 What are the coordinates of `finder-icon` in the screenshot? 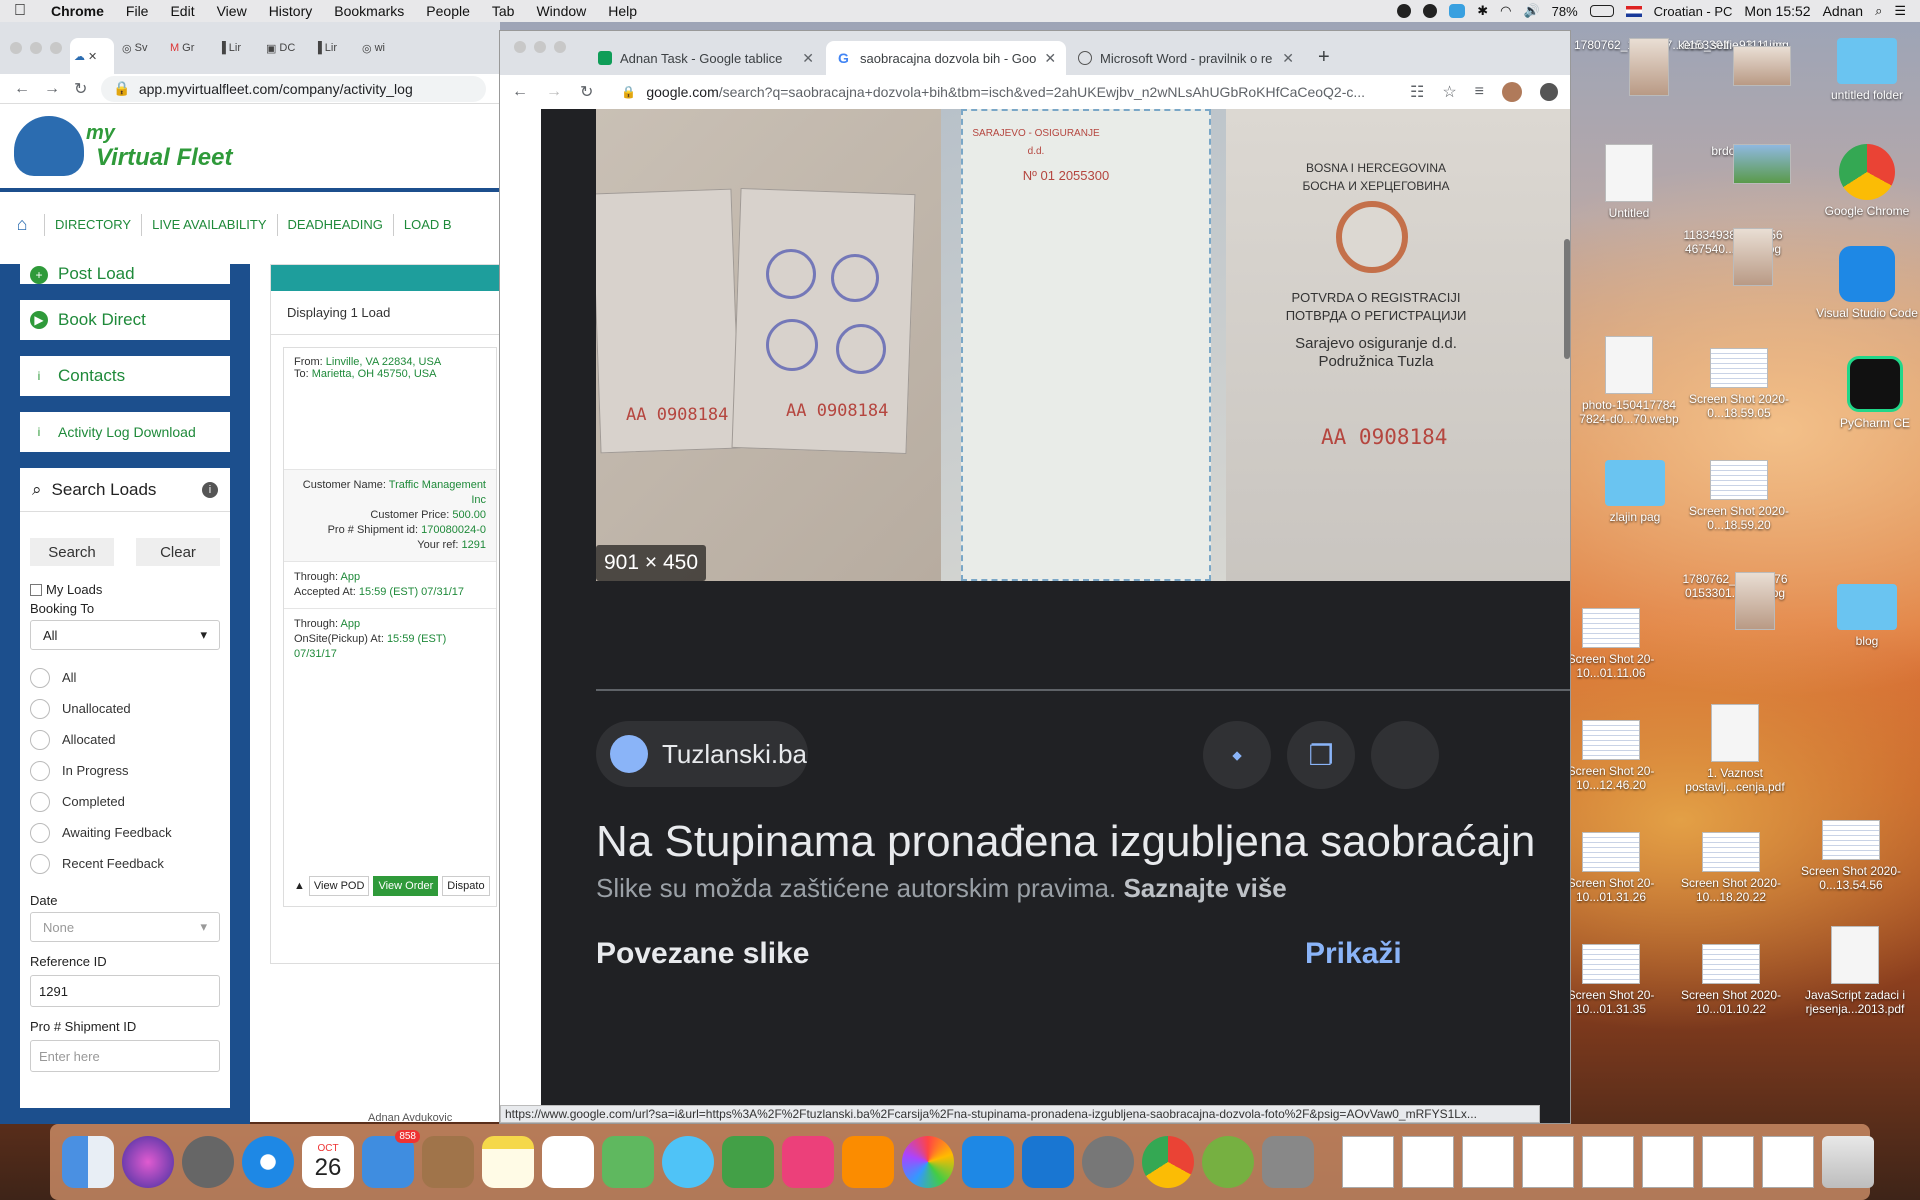 It's located at (88, 1162).